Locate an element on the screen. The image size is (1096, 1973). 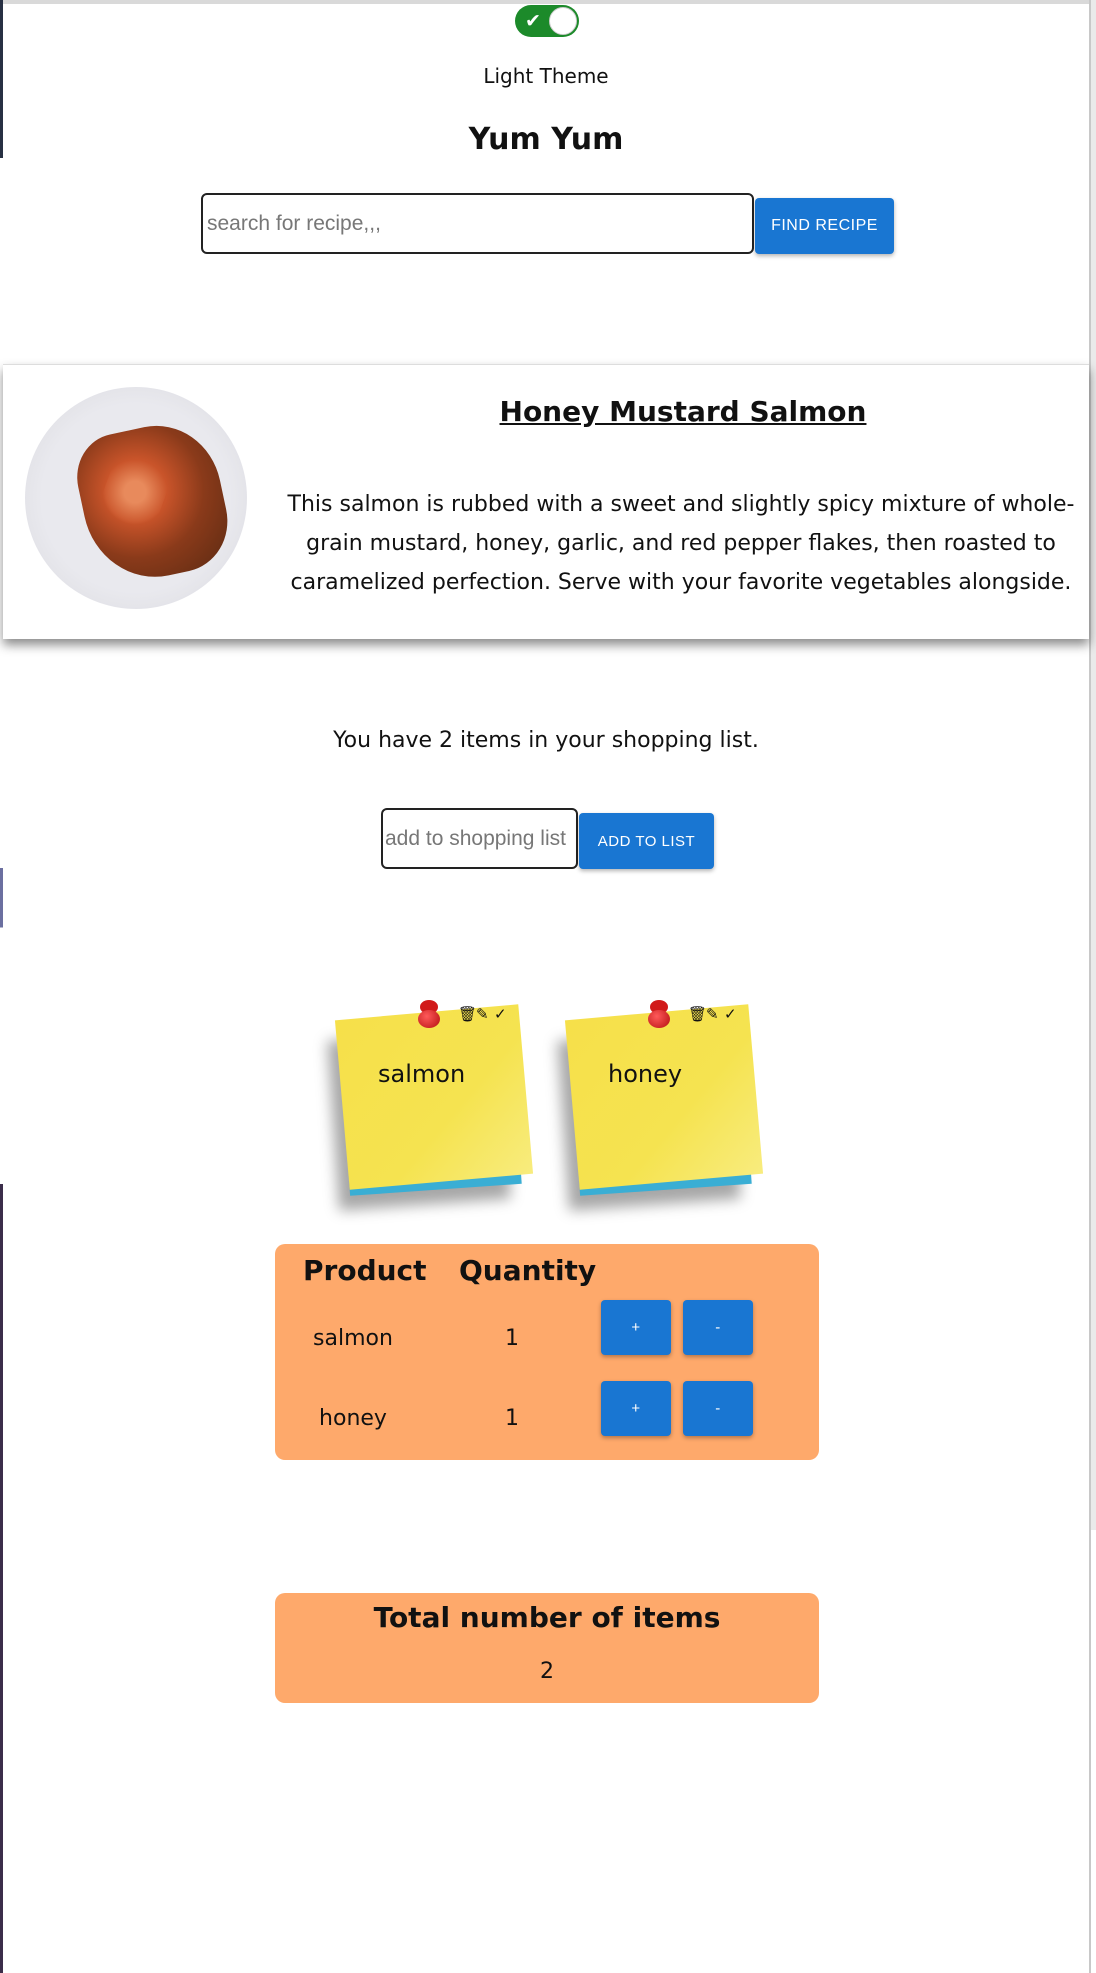
shopping-list-count: You have 2 items in your shopping list. is located at coordinates (546, 740).